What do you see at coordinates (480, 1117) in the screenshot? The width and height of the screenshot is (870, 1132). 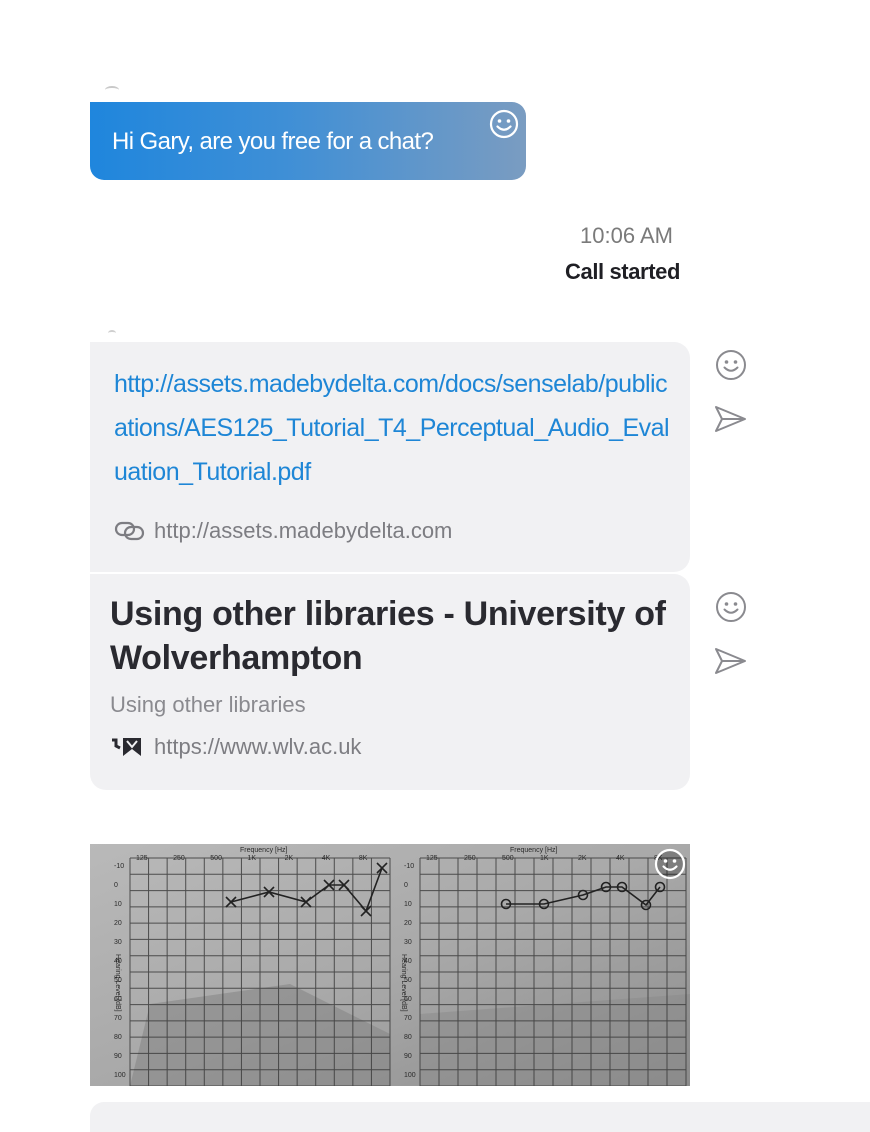 I see `next-message-bubble` at bounding box center [480, 1117].